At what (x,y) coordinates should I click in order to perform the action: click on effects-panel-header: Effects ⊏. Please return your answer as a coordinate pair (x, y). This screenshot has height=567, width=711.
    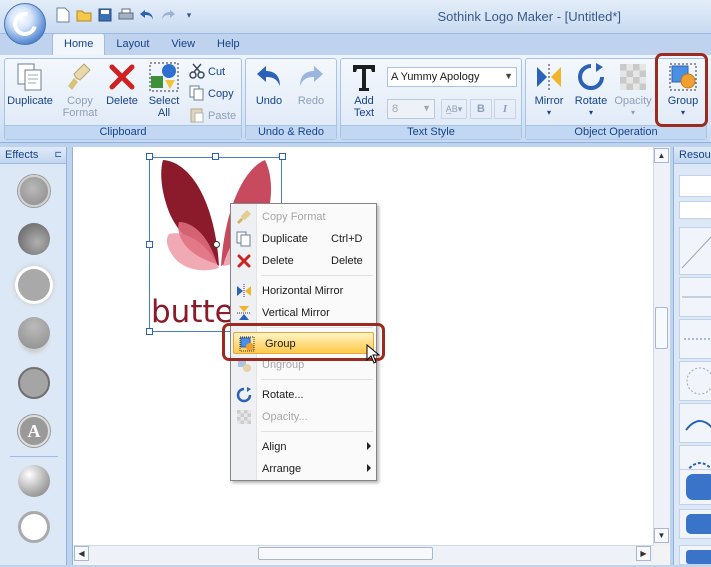
    Looking at the image, I should click on (33, 155).